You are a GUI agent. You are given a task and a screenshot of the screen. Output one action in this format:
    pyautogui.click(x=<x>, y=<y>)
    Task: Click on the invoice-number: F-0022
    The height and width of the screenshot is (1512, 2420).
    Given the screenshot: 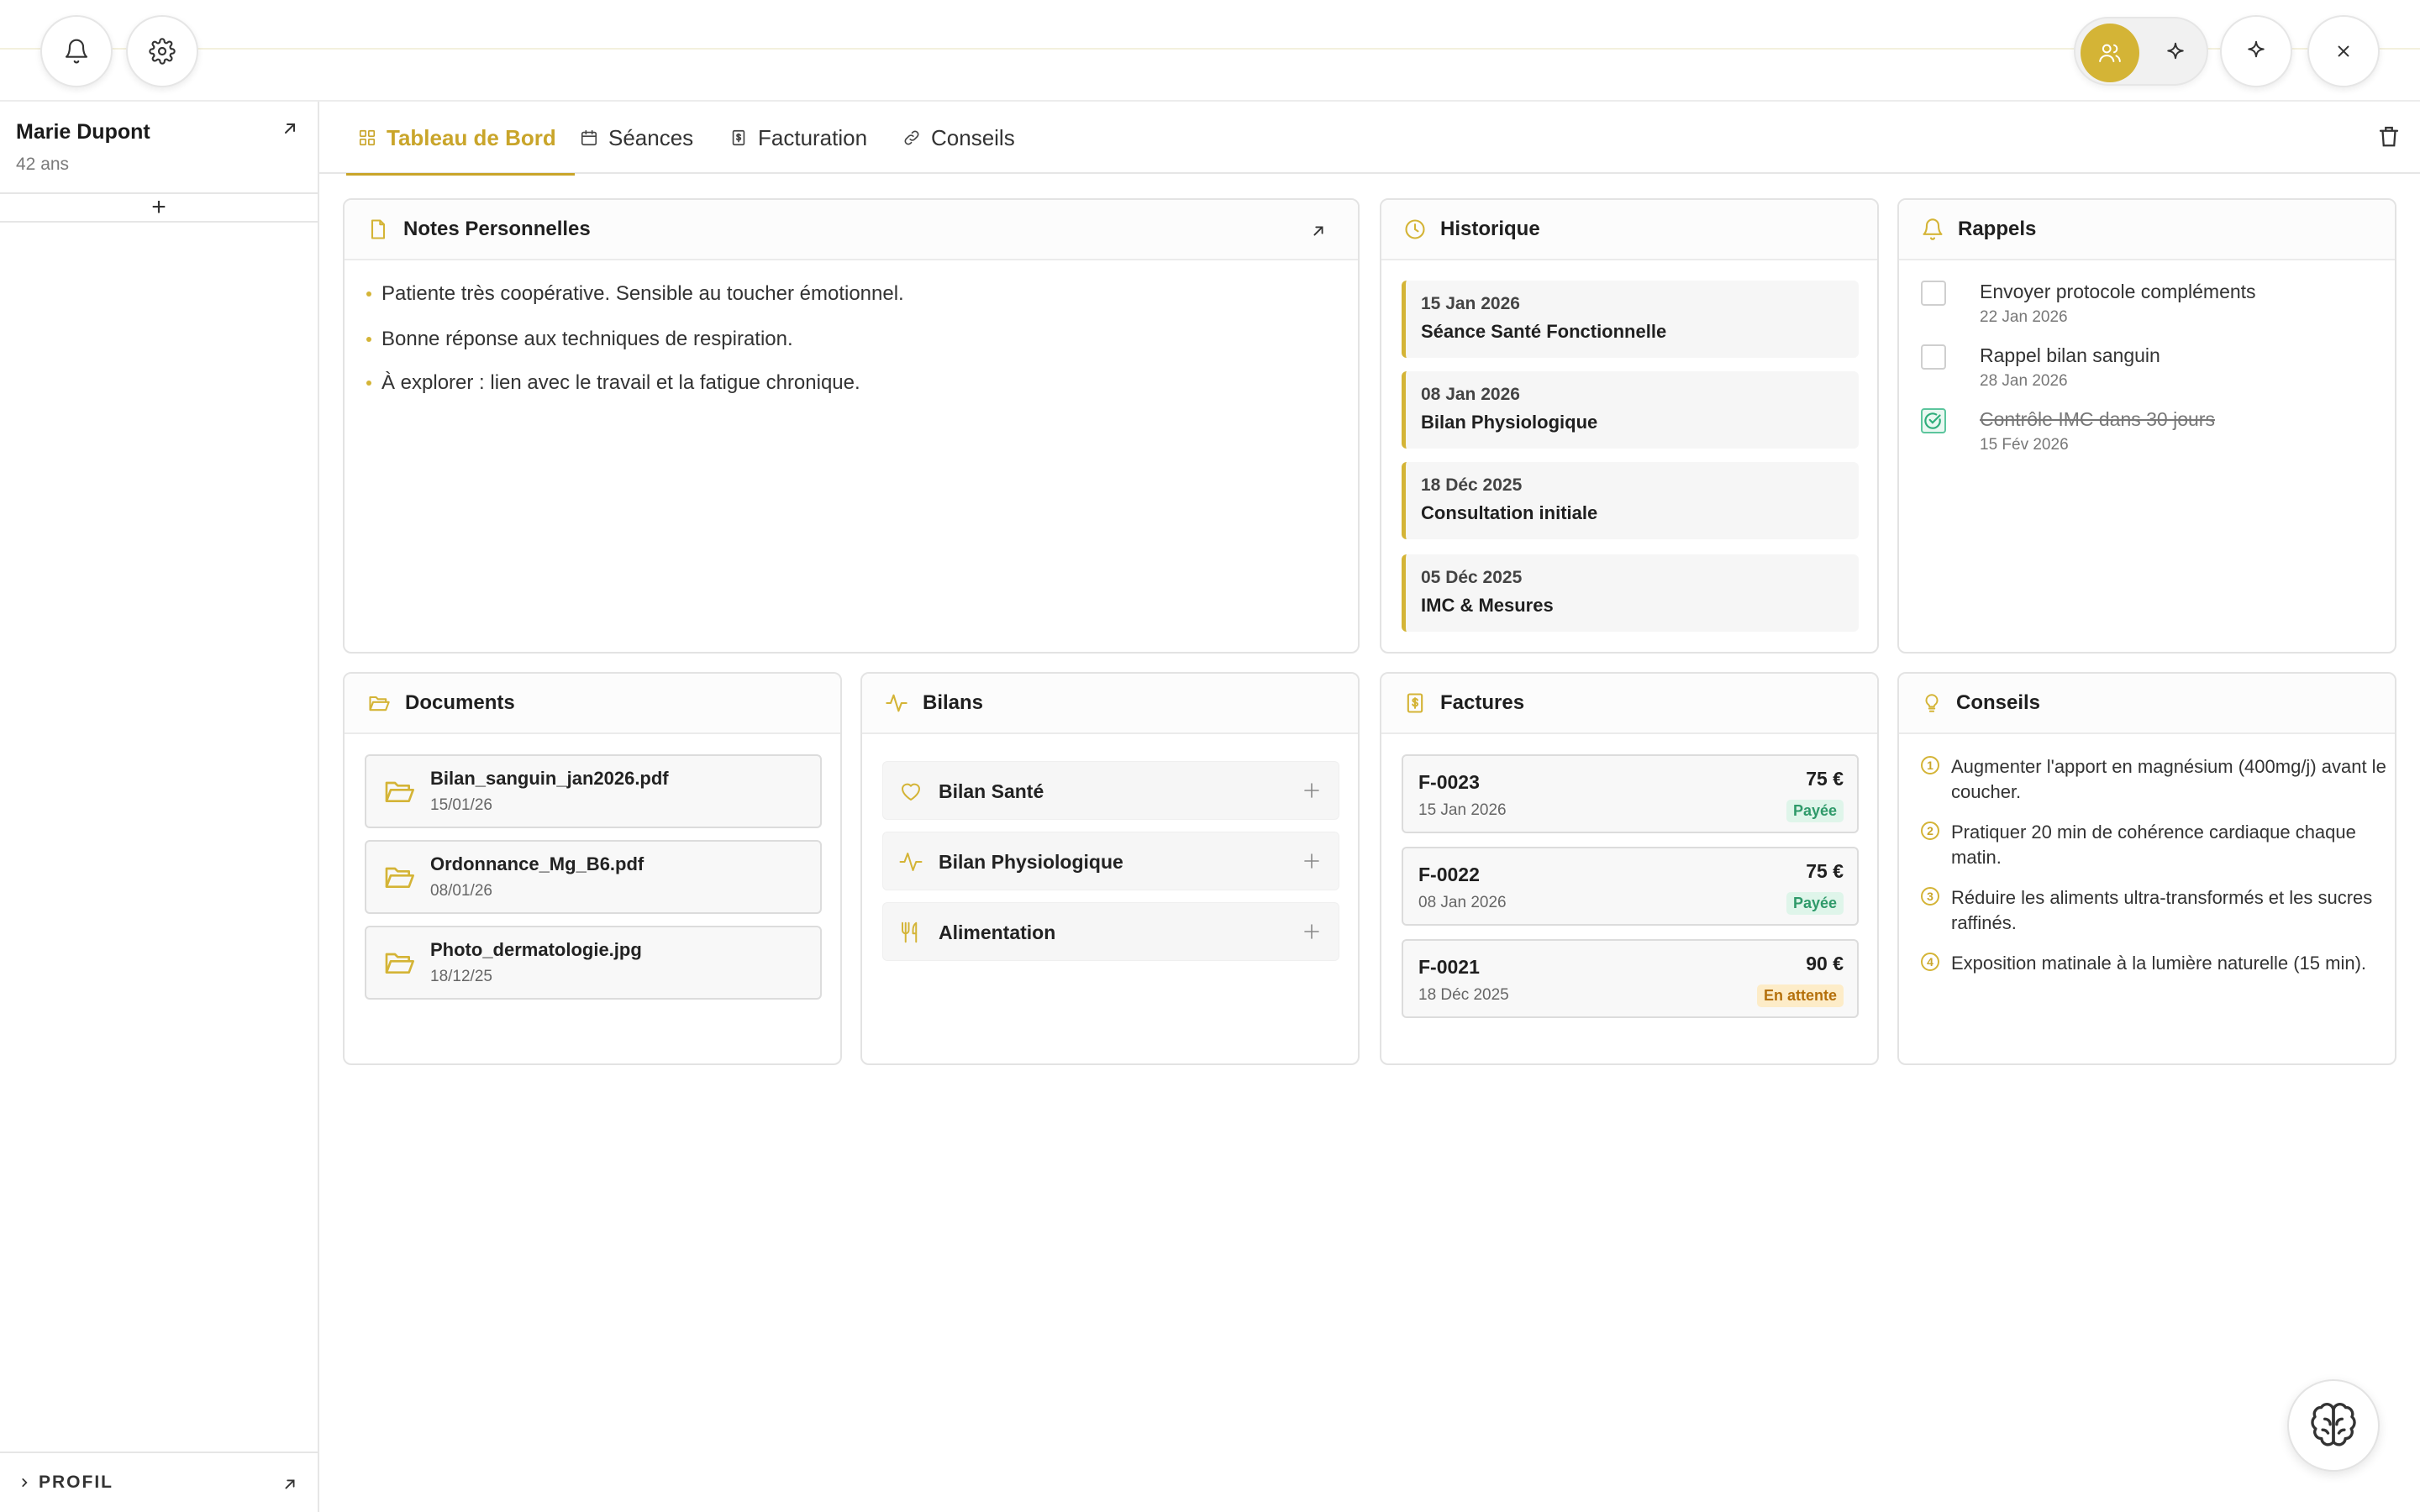 What is the action you would take?
    pyautogui.click(x=1449, y=874)
    